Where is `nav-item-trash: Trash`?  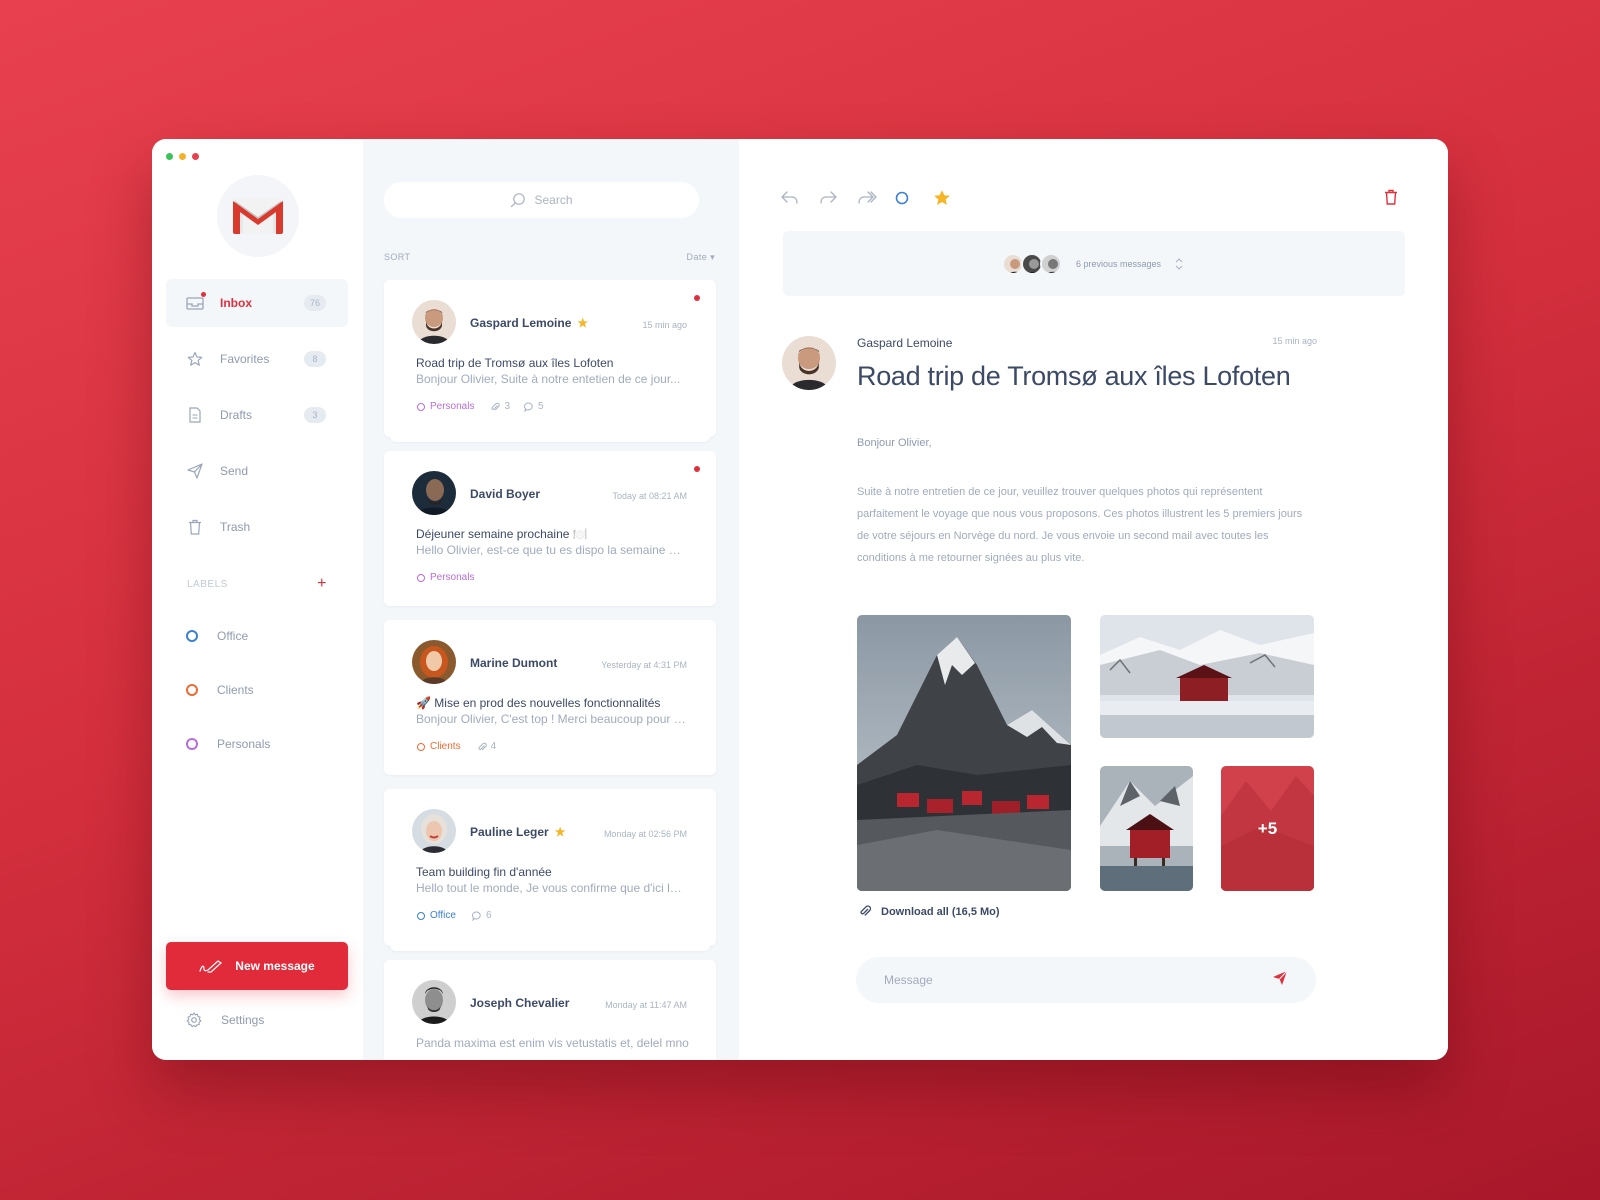 nav-item-trash: Trash is located at coordinates (257, 527).